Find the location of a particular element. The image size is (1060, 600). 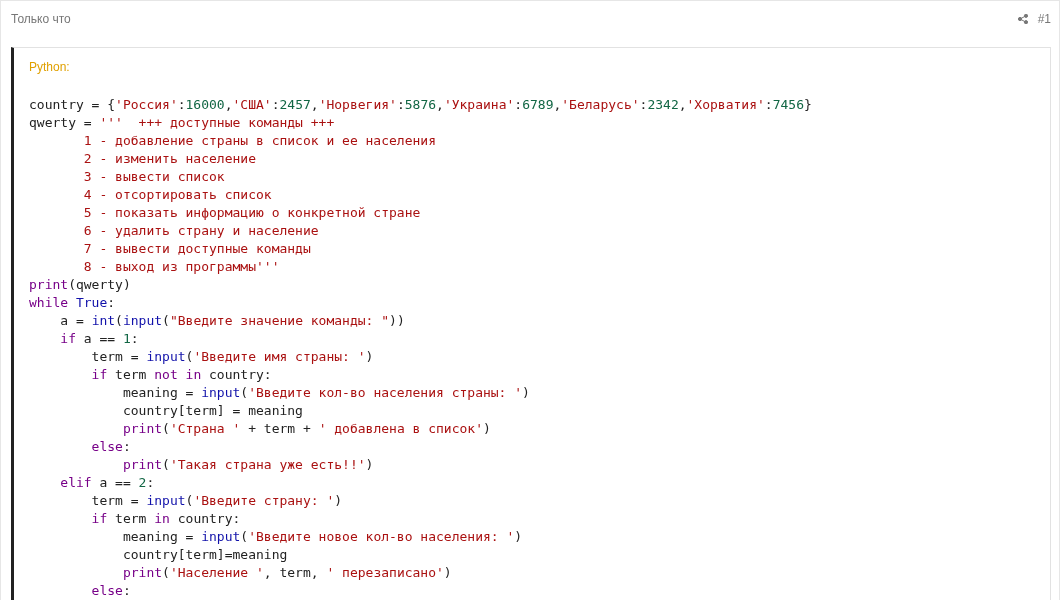

code-line: qwerty = ''' +++ доступные команды +++ is located at coordinates (182, 123).